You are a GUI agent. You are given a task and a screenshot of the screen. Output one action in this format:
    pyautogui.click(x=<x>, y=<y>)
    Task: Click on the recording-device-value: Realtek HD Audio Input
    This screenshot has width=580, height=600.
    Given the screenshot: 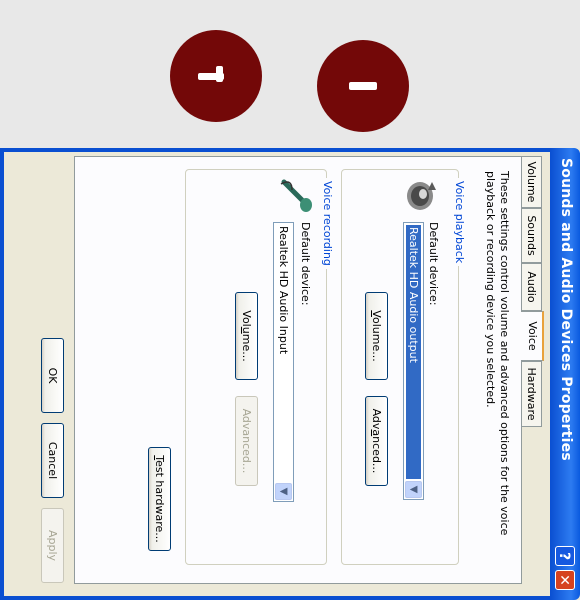 What is the action you would take?
    pyautogui.click(x=283, y=290)
    